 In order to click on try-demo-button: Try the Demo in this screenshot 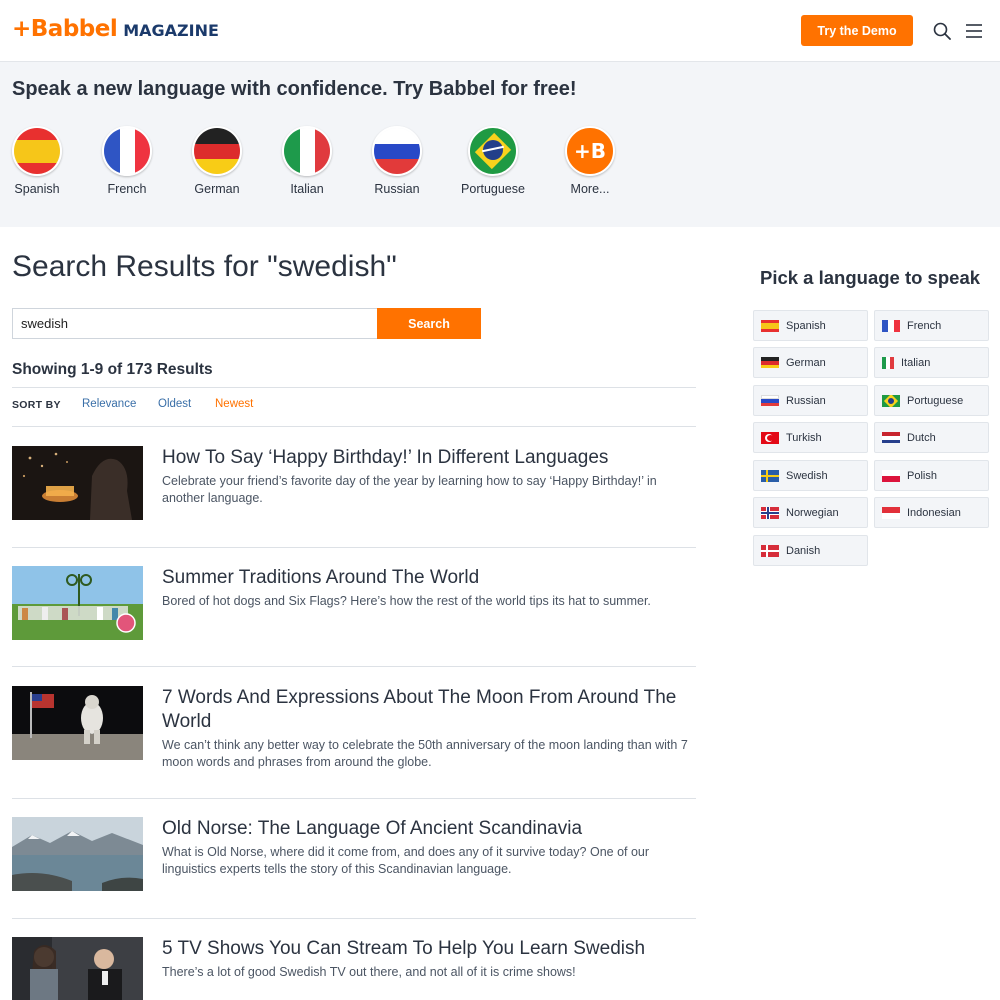, I will do `click(857, 30)`.